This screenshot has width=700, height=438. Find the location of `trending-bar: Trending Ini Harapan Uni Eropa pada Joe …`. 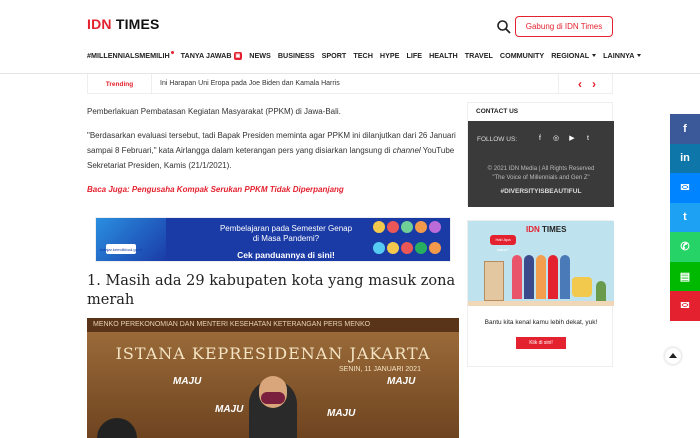

trending-bar: Trending Ini Harapan Uni Eropa pada Joe … is located at coordinates (350, 84).